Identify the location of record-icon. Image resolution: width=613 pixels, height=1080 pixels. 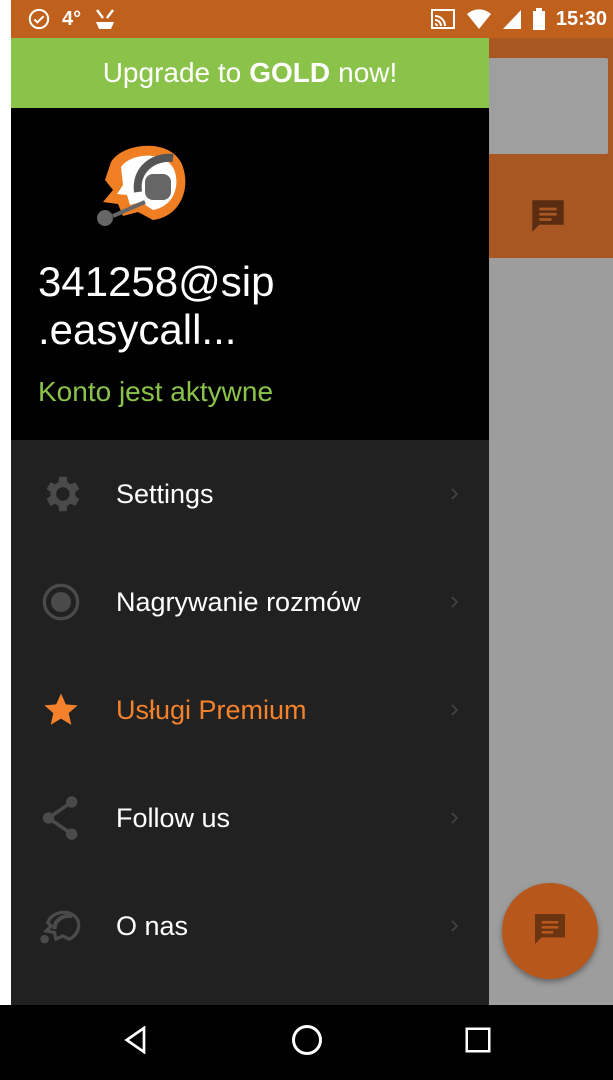
(61, 602).